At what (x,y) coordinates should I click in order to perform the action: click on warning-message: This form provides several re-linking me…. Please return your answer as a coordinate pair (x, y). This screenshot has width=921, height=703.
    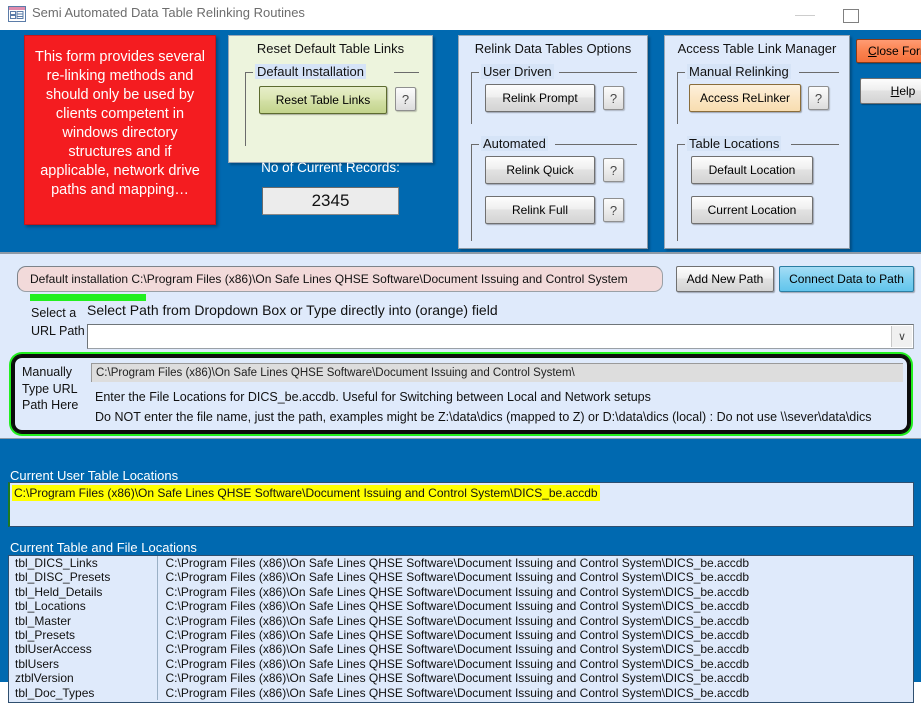
    Looking at the image, I should click on (120, 130).